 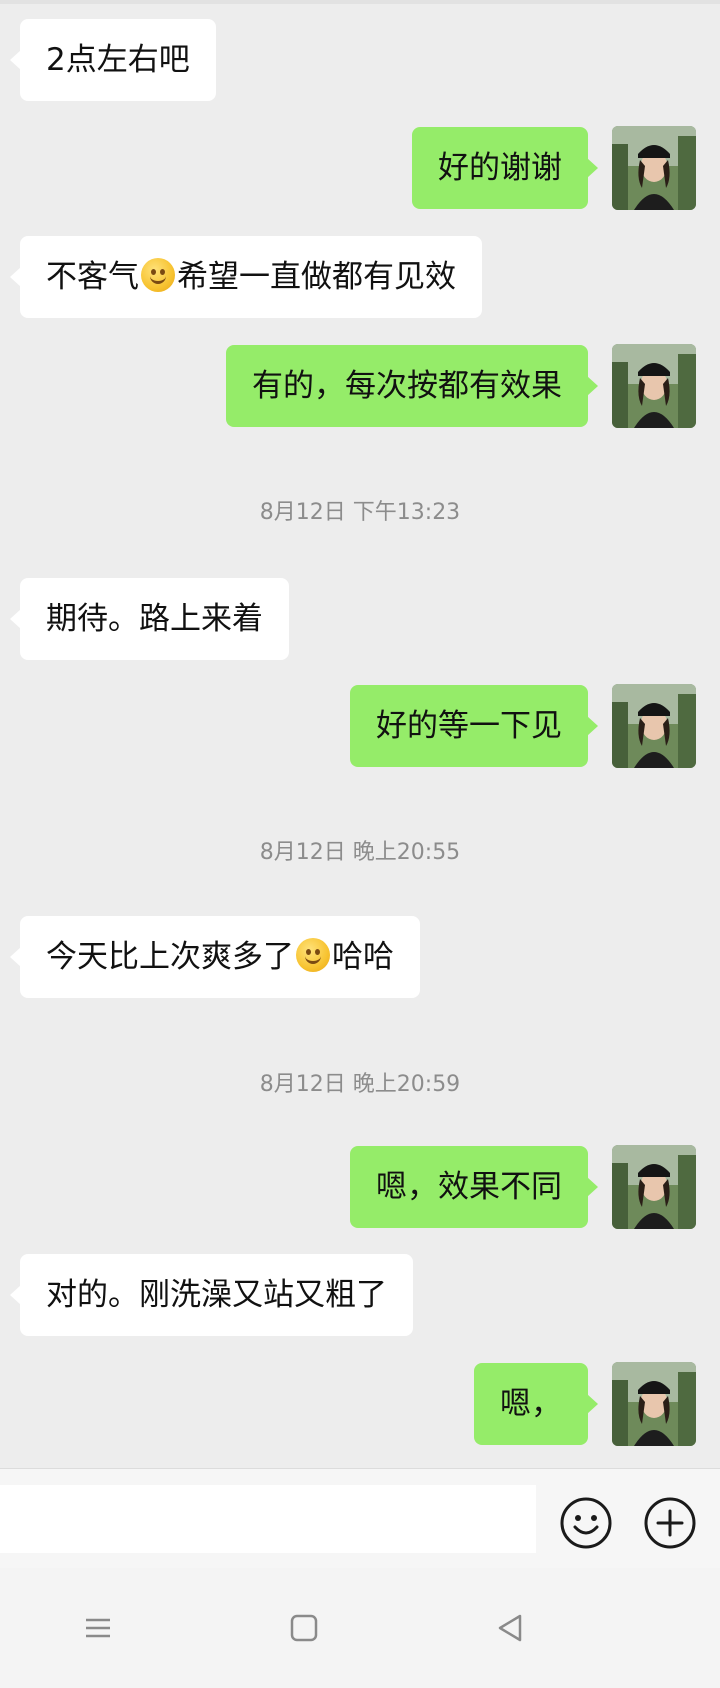 What do you see at coordinates (211, 1295) in the screenshot?
I see `received-message-bubble: 对的。刚洗澡又站又粗了` at bounding box center [211, 1295].